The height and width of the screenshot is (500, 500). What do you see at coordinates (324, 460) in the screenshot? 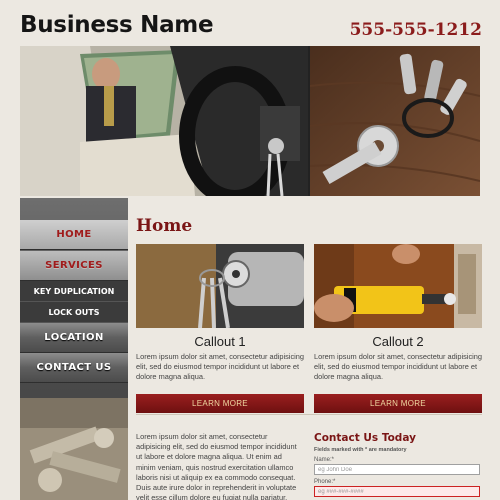
I see `name-label: Name:*` at bounding box center [324, 460].